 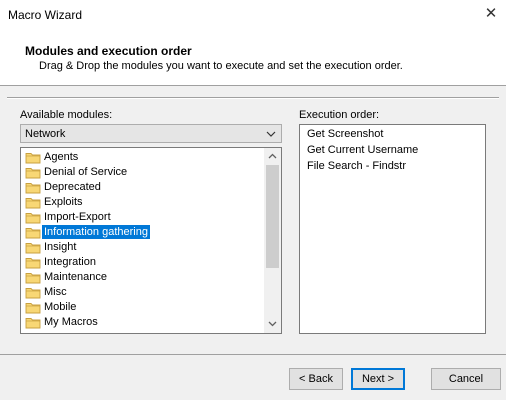 I want to click on header-title: Modules and execution order, so click(x=108, y=51).